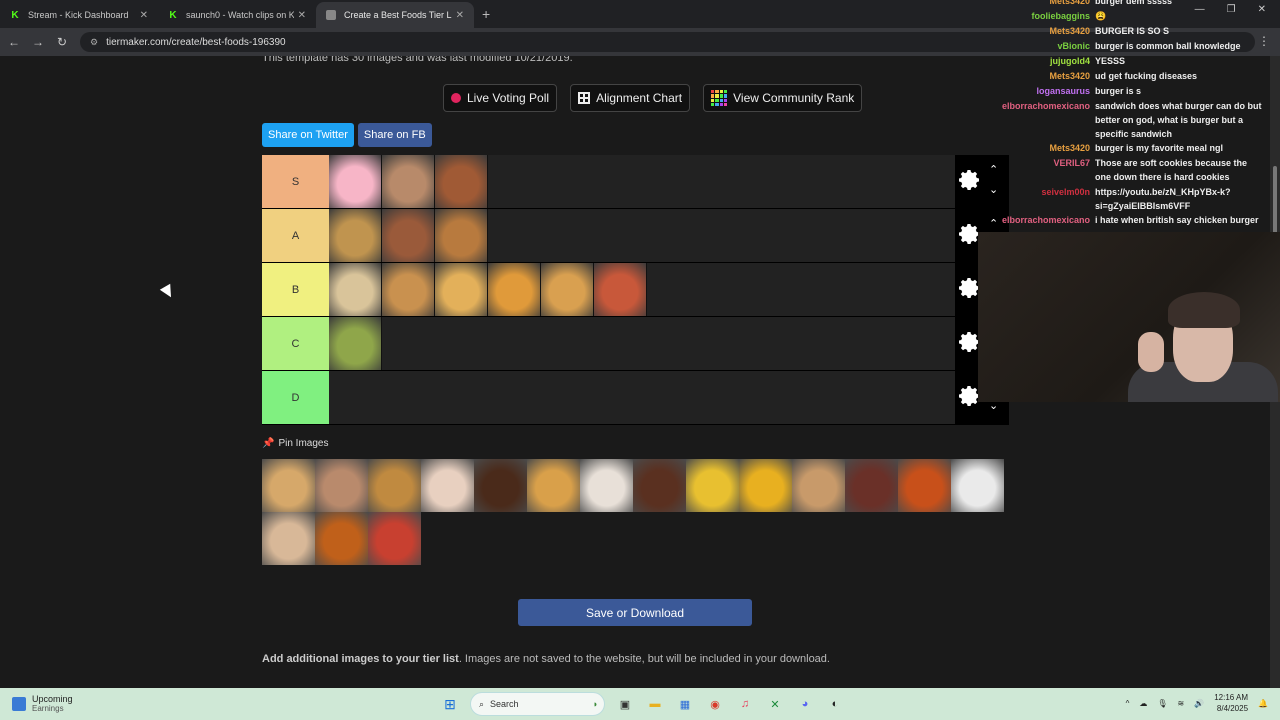 The height and width of the screenshot is (720, 1280). Describe the element at coordinates (450, 704) in the screenshot. I see `windows-start-icon: ⊞` at that location.